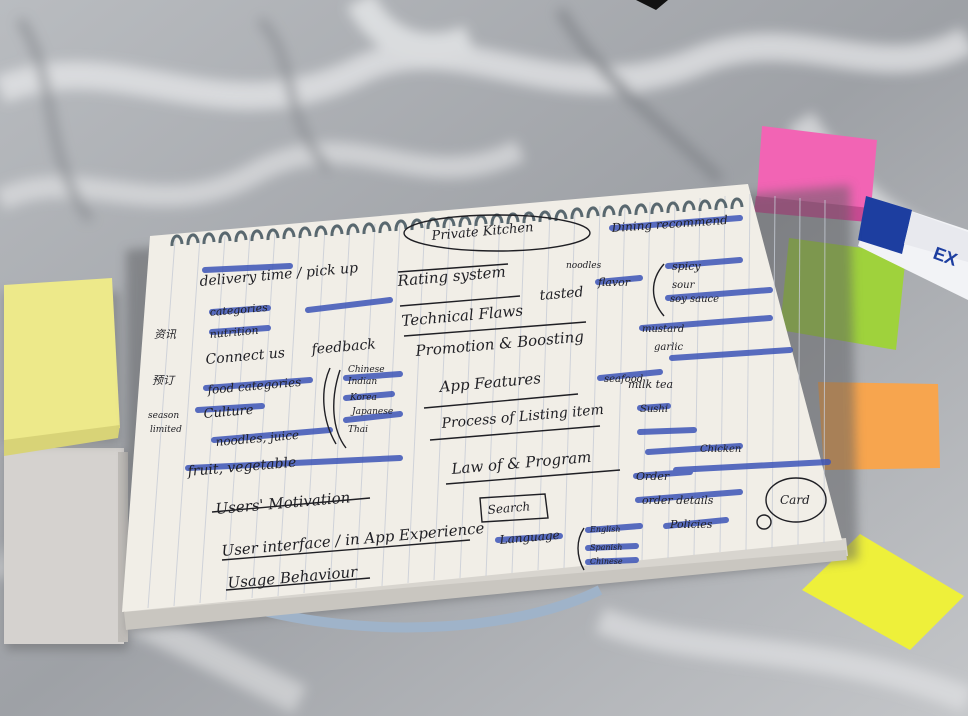  I want to click on cuisine-5: Thai, so click(358, 430).